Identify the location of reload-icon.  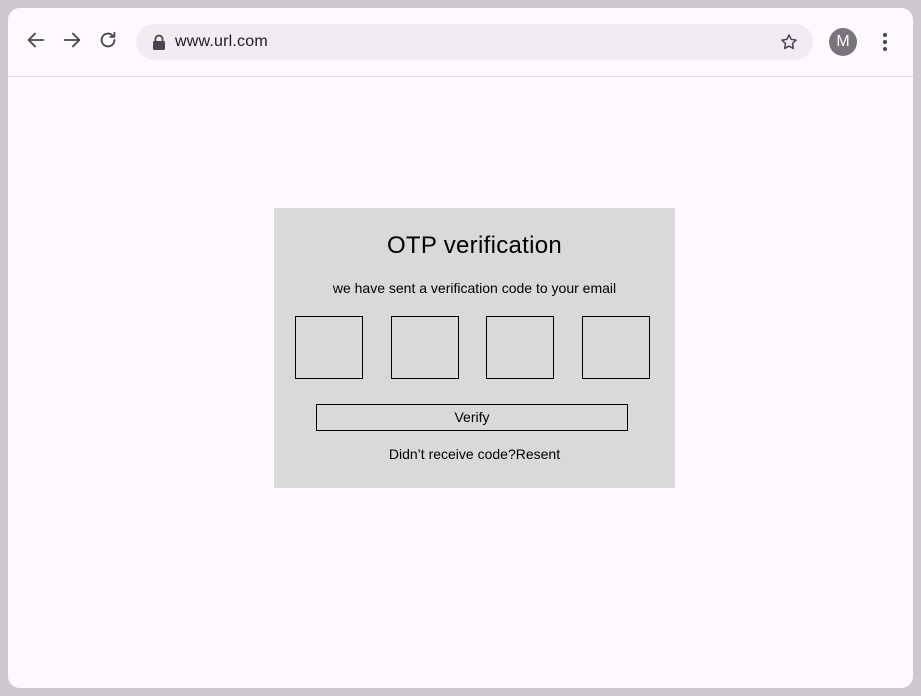
(108, 39).